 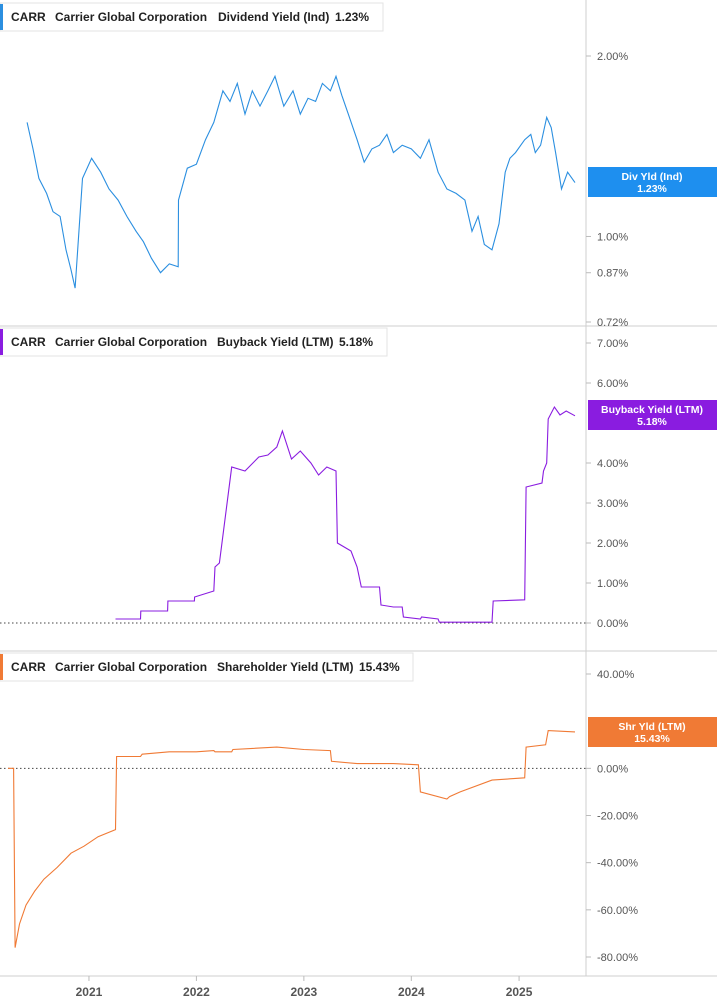 What do you see at coordinates (275, 342) in the screenshot?
I see `pane-title-metric: Buyback Yield (LTM)` at bounding box center [275, 342].